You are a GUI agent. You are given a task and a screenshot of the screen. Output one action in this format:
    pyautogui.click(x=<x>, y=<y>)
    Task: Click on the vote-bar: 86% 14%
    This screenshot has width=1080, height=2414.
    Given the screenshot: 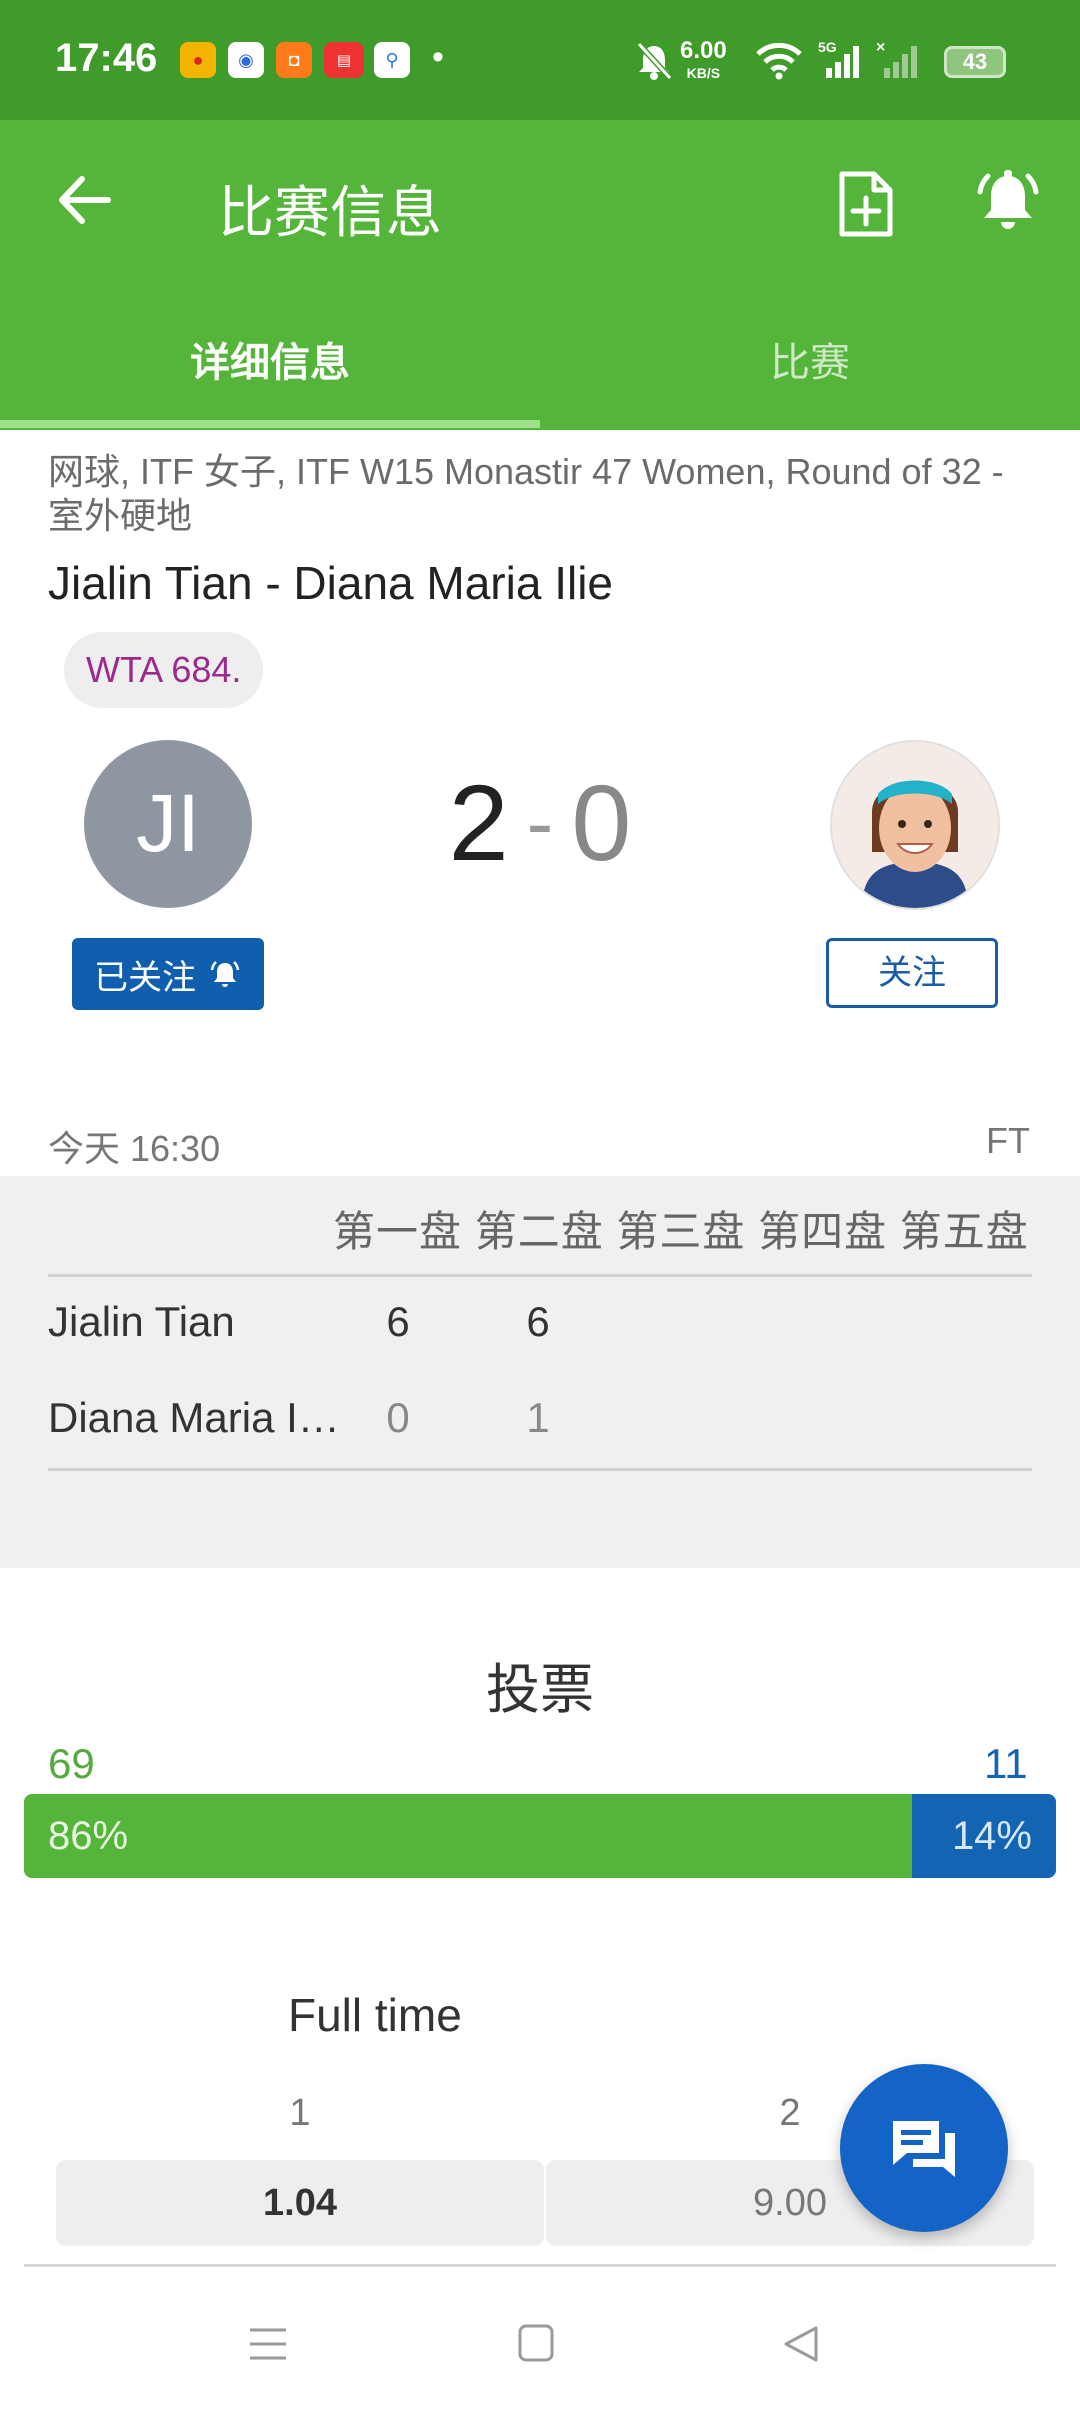 What is the action you would take?
    pyautogui.click(x=540, y=1836)
    